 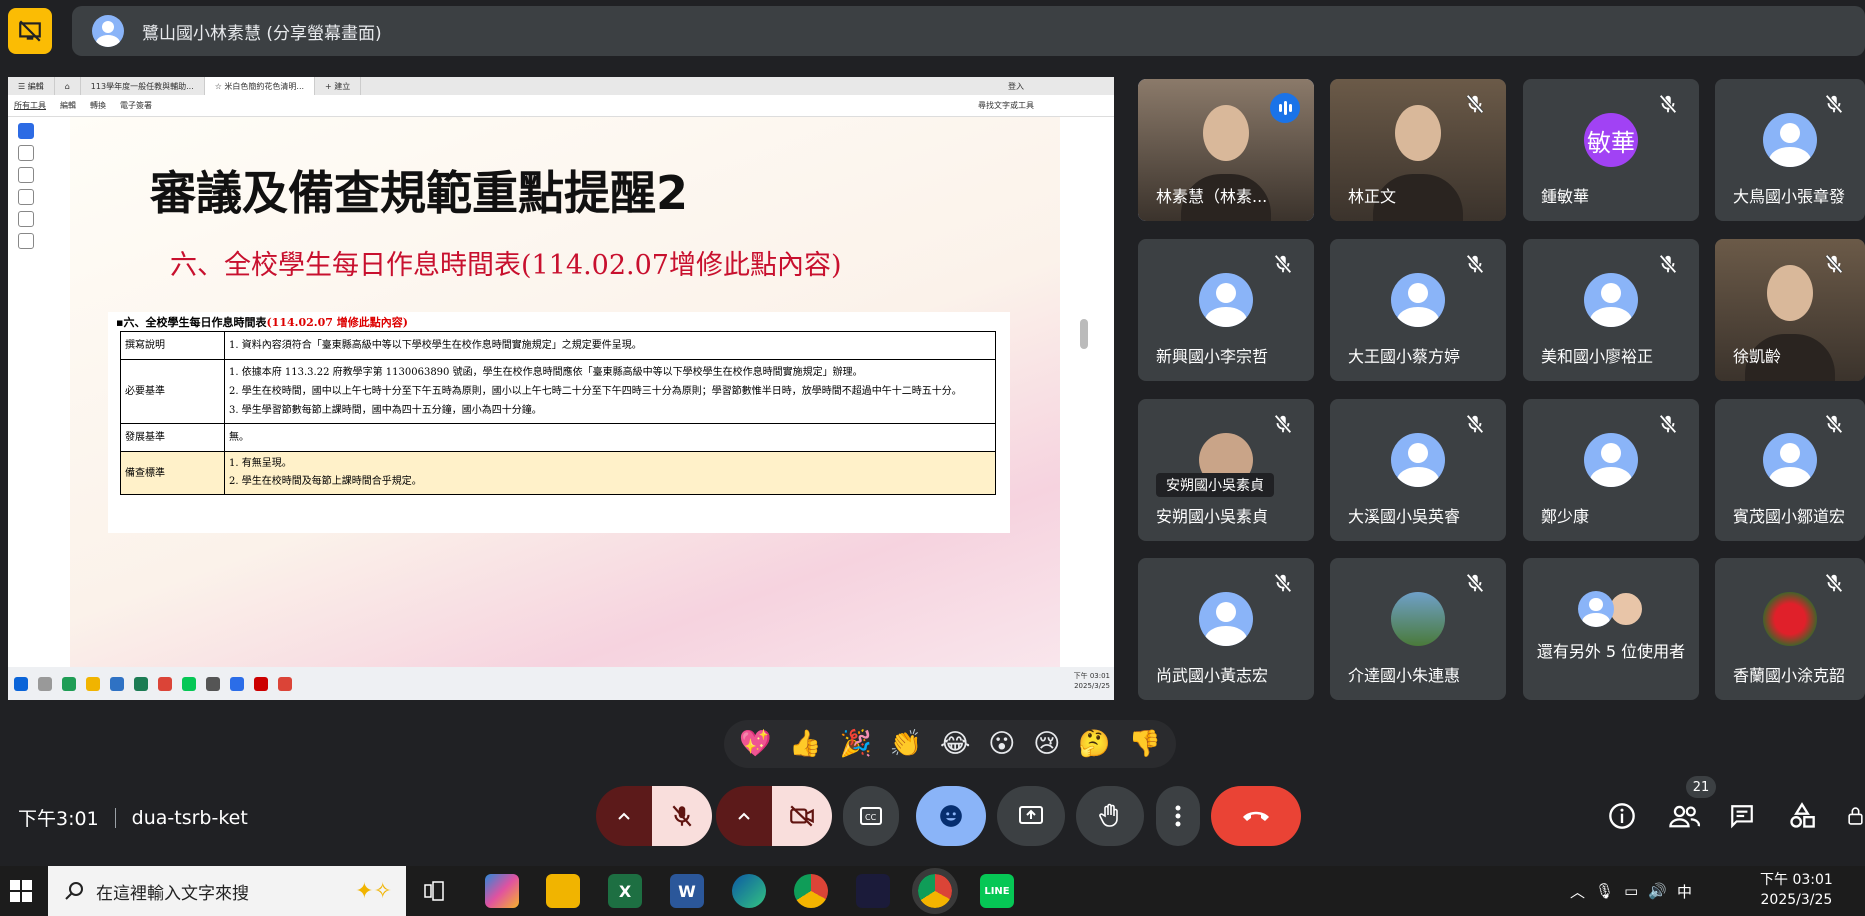 I want to click on end-call-button, so click(x=1256, y=816).